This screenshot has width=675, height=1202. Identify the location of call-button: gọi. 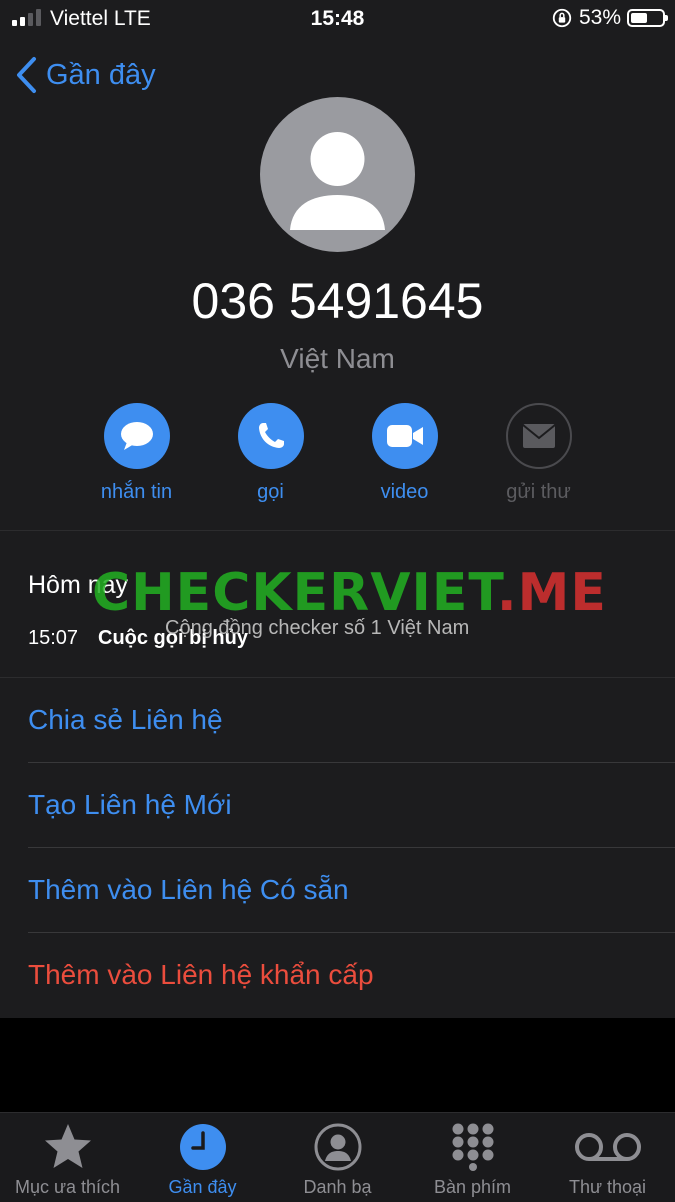
(270, 453).